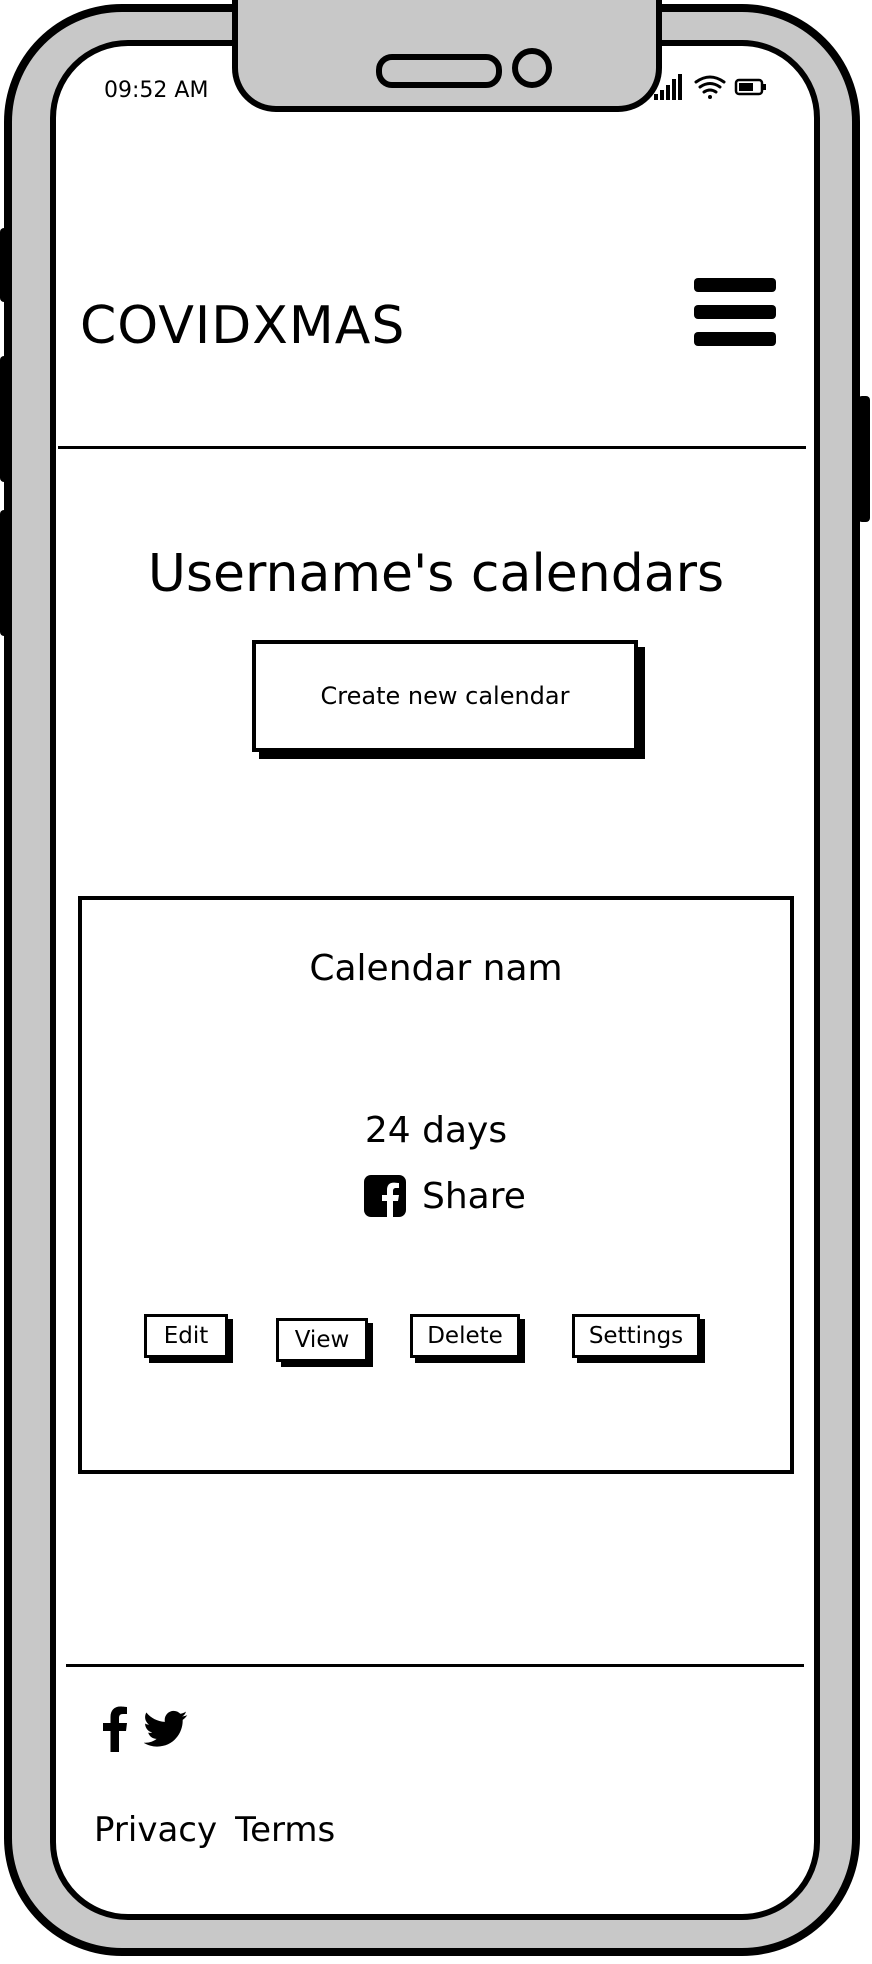  I want to click on create-calendar-button: Create new calendar, so click(445, 696).